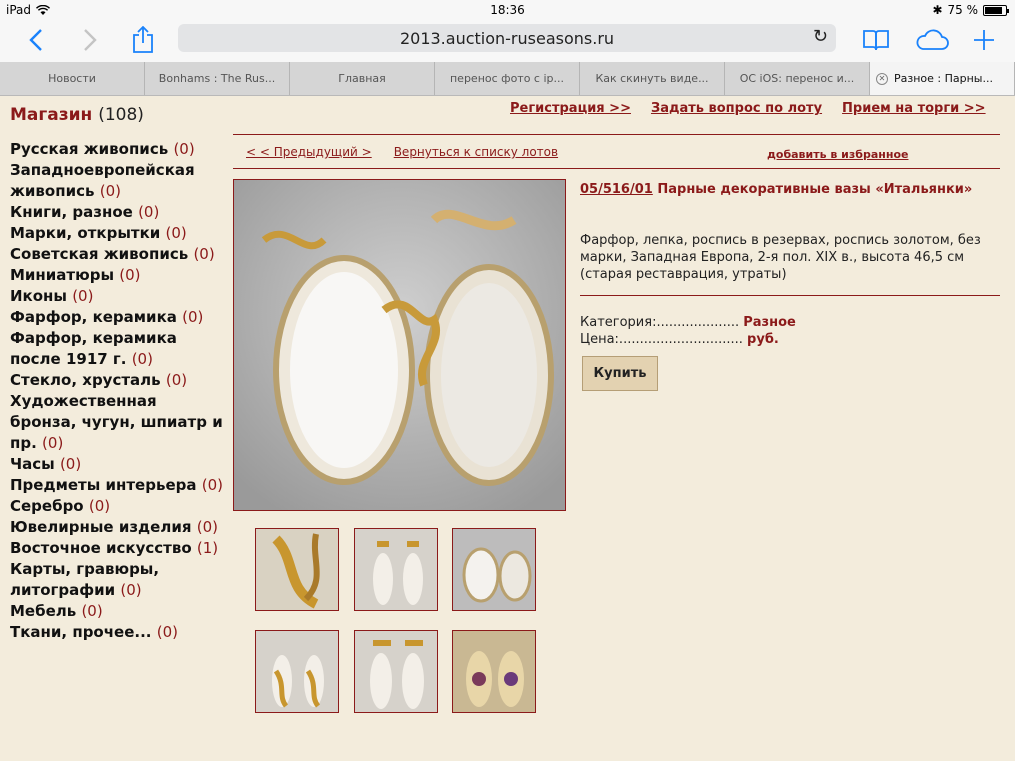 The width and height of the screenshot is (1015, 761). What do you see at coordinates (89, 149) in the screenshot?
I see `category-name: Русская живопись` at bounding box center [89, 149].